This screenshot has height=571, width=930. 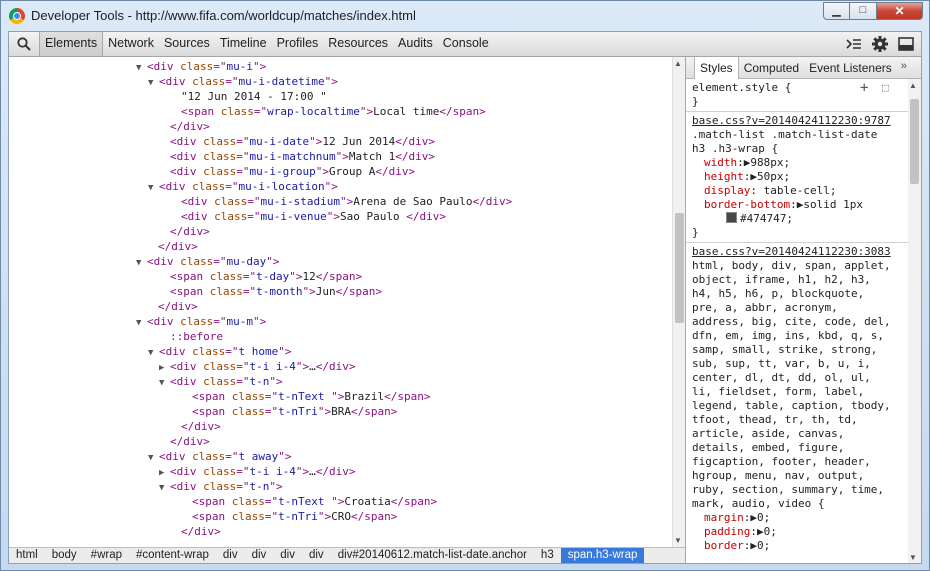 What do you see at coordinates (260, 276) in the screenshot?
I see `dom-node-row: <span class="t-day">12</span>` at bounding box center [260, 276].